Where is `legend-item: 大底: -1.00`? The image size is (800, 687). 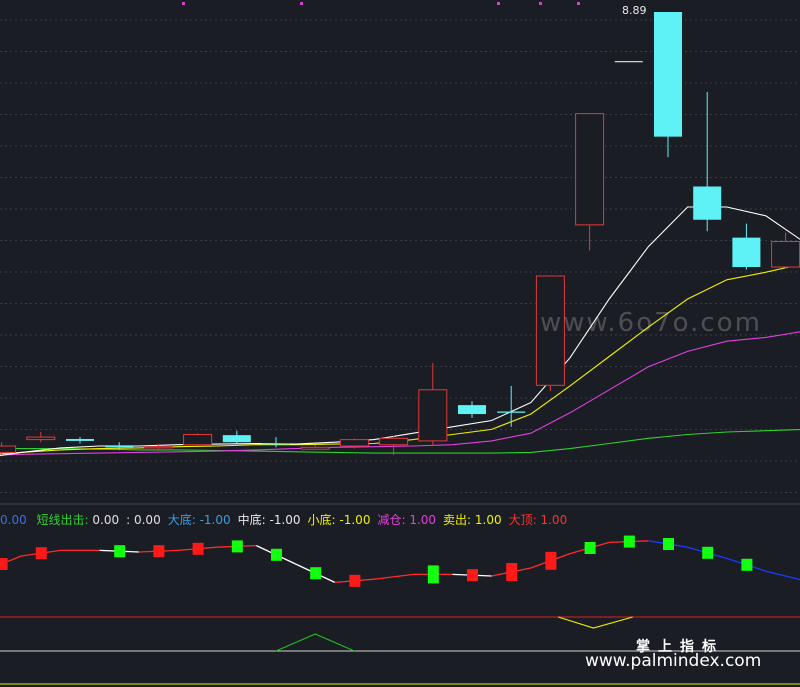
legend-item: 大底: -1.00 is located at coordinates (199, 520).